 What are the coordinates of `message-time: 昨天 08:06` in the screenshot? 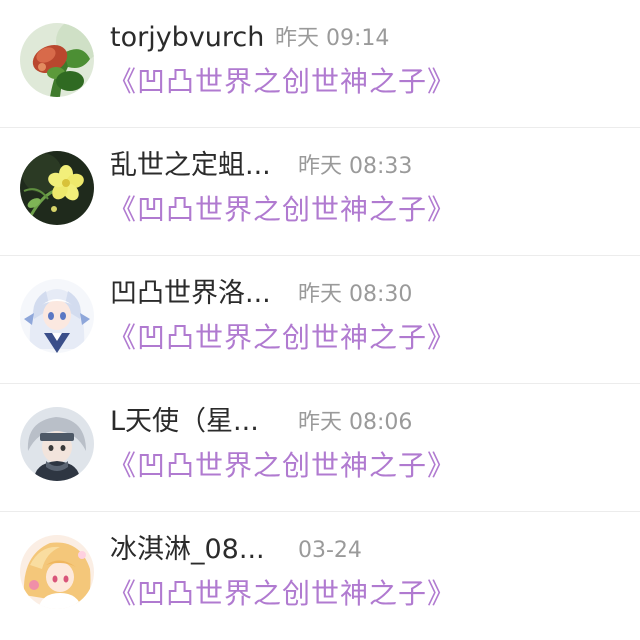 It's located at (355, 422).